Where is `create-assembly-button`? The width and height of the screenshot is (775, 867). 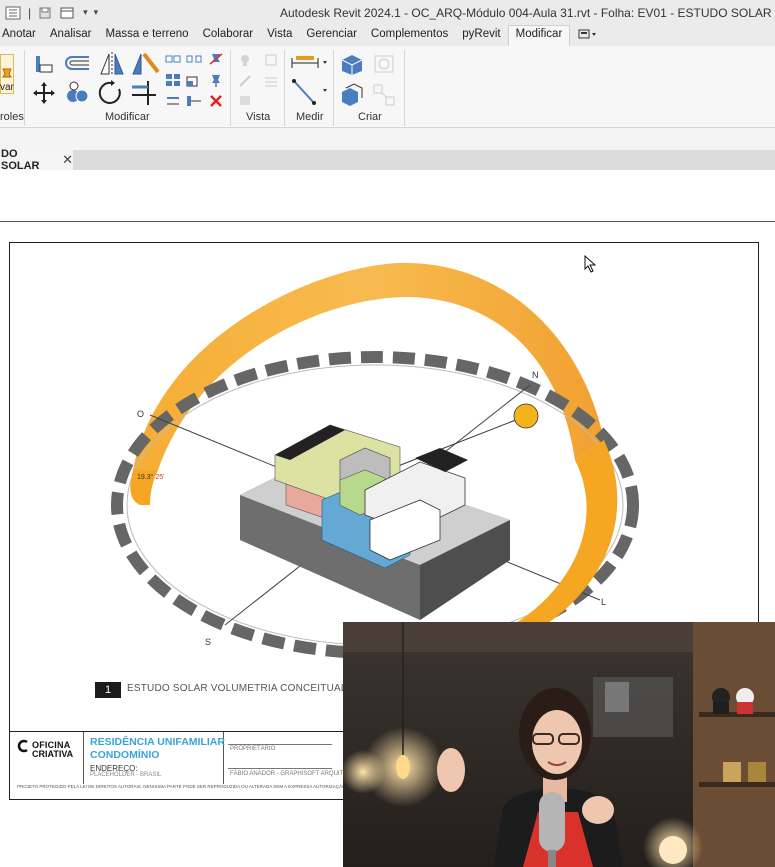 create-assembly-button is located at coordinates (384, 64).